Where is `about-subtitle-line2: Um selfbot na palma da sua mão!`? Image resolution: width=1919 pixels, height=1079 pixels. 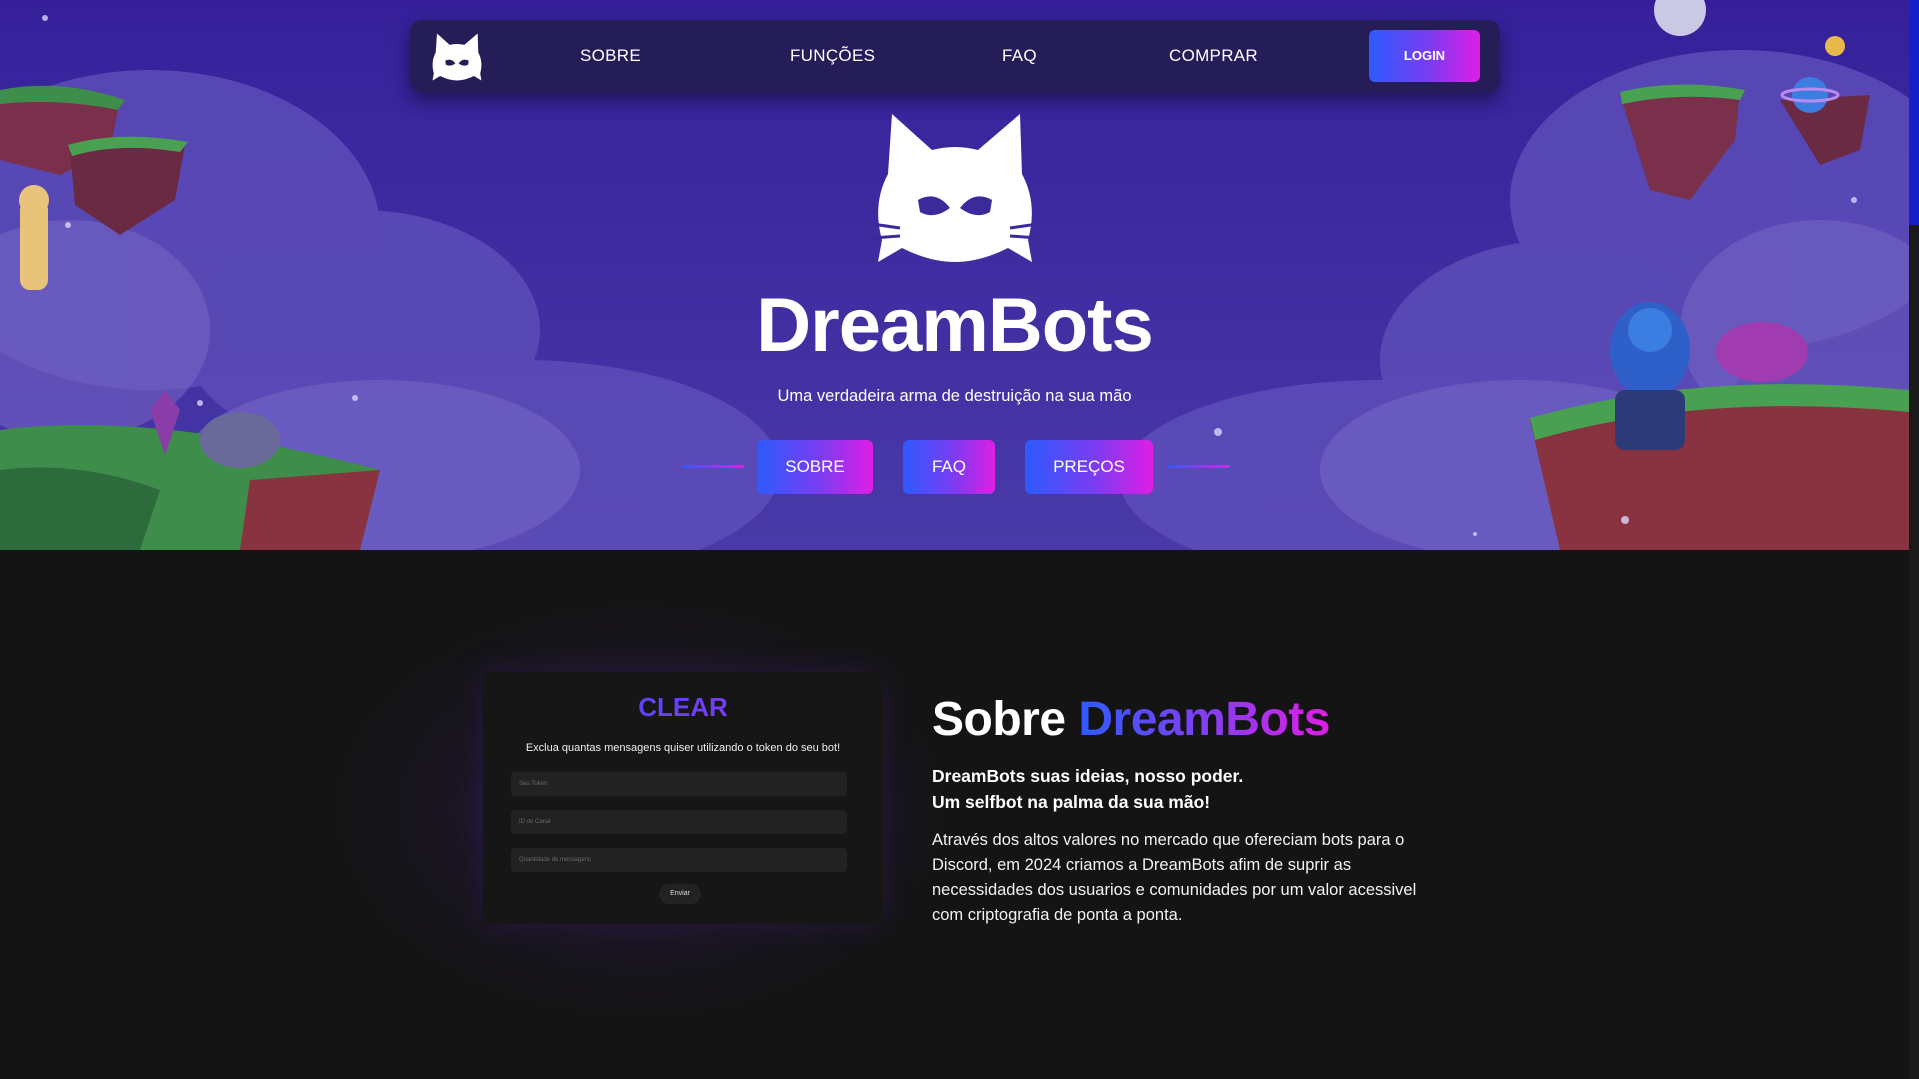 about-subtitle-line2: Um selfbot na palma da sua mão! is located at coordinates (1071, 802).